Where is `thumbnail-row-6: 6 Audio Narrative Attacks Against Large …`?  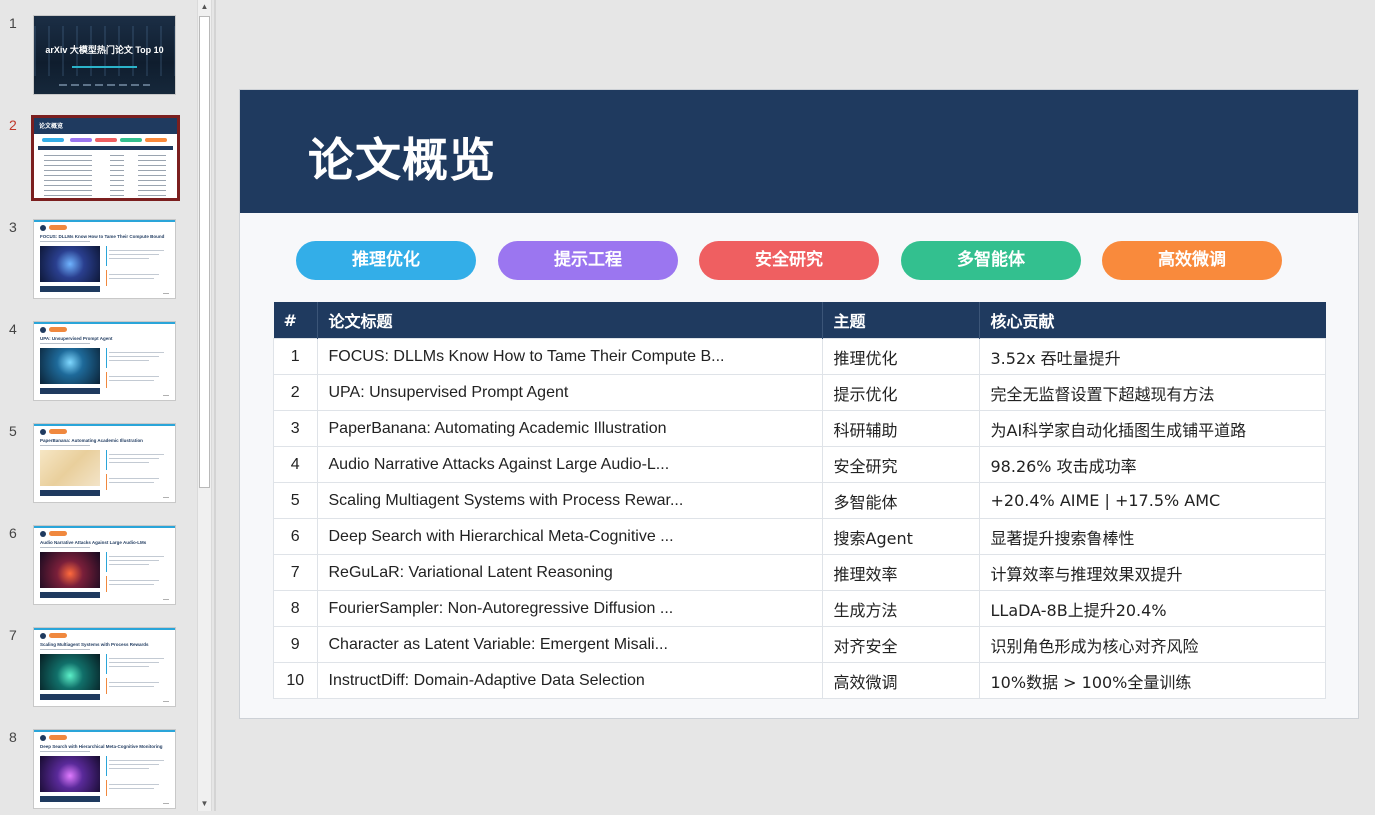
thumbnail-row-6: 6 Audio Narrative Attacks Against Large … is located at coordinates (98, 568).